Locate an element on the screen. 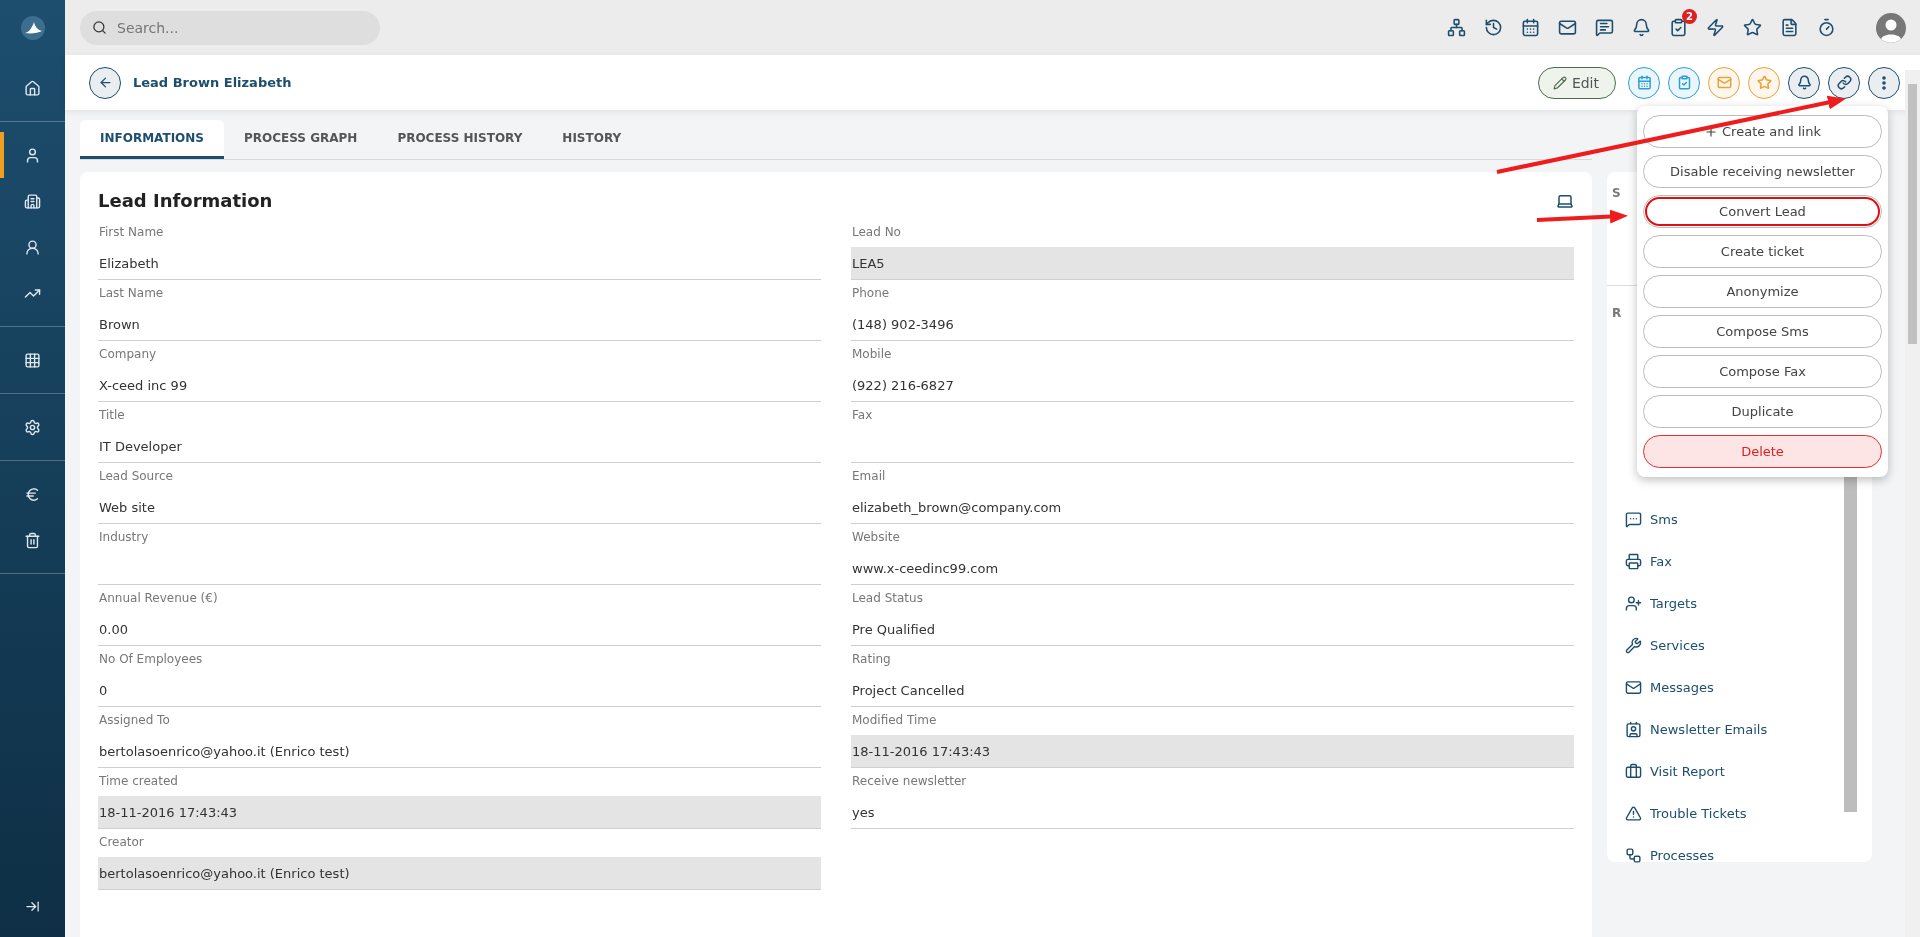 The image size is (1920, 937). more-button is located at coordinates (1884, 82).